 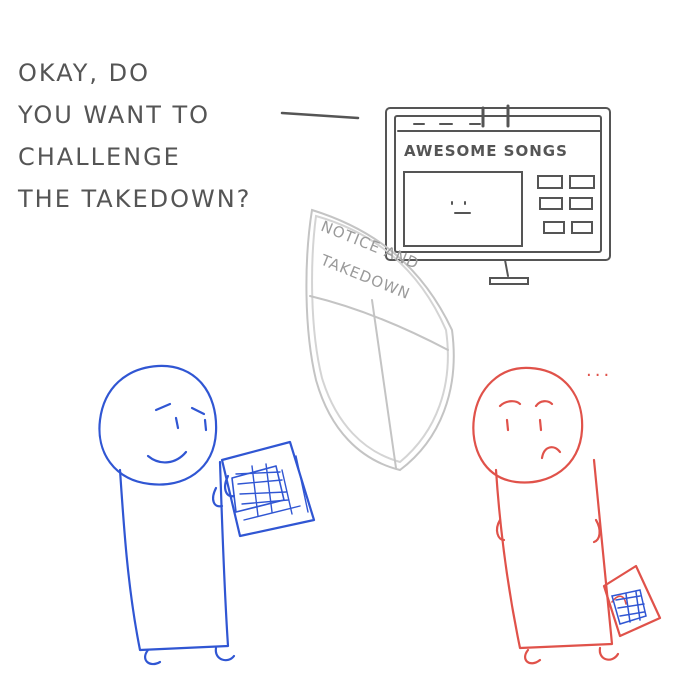 I want to click on blue-paper, so click(x=268, y=489).